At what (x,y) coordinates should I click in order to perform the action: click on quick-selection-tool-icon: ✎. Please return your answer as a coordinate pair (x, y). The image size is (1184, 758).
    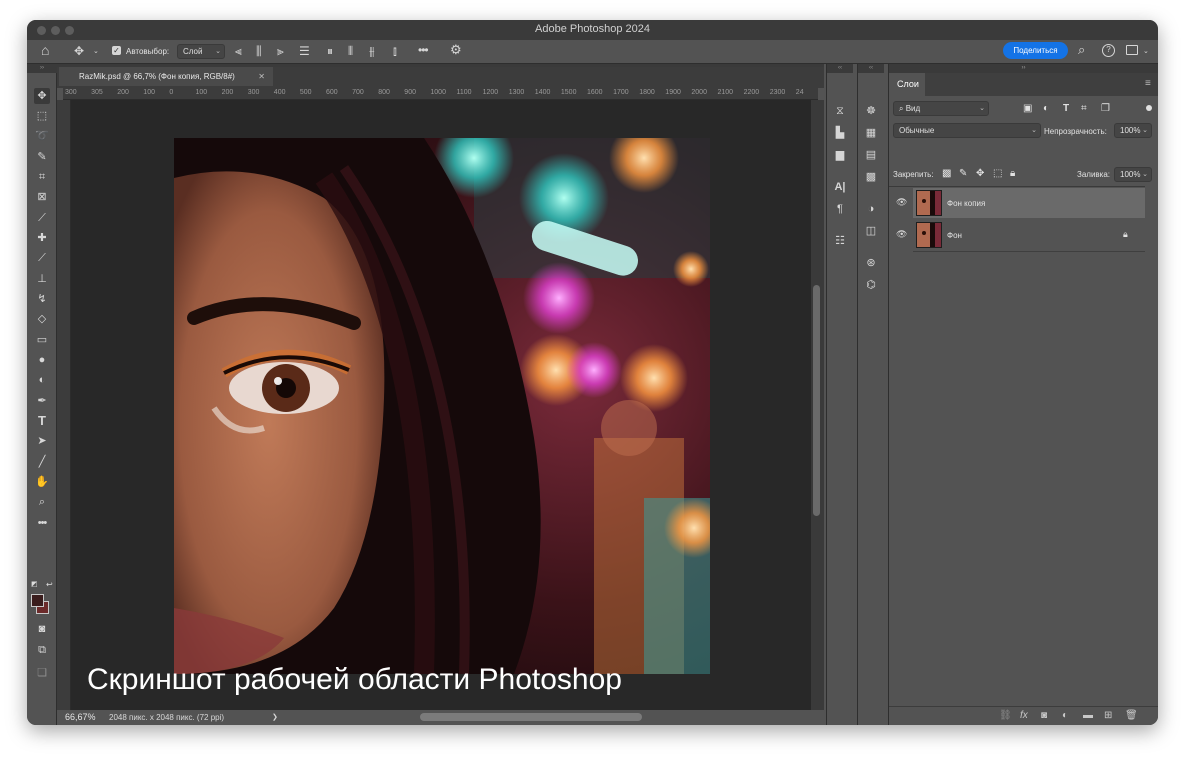
    Looking at the image, I should click on (42, 157).